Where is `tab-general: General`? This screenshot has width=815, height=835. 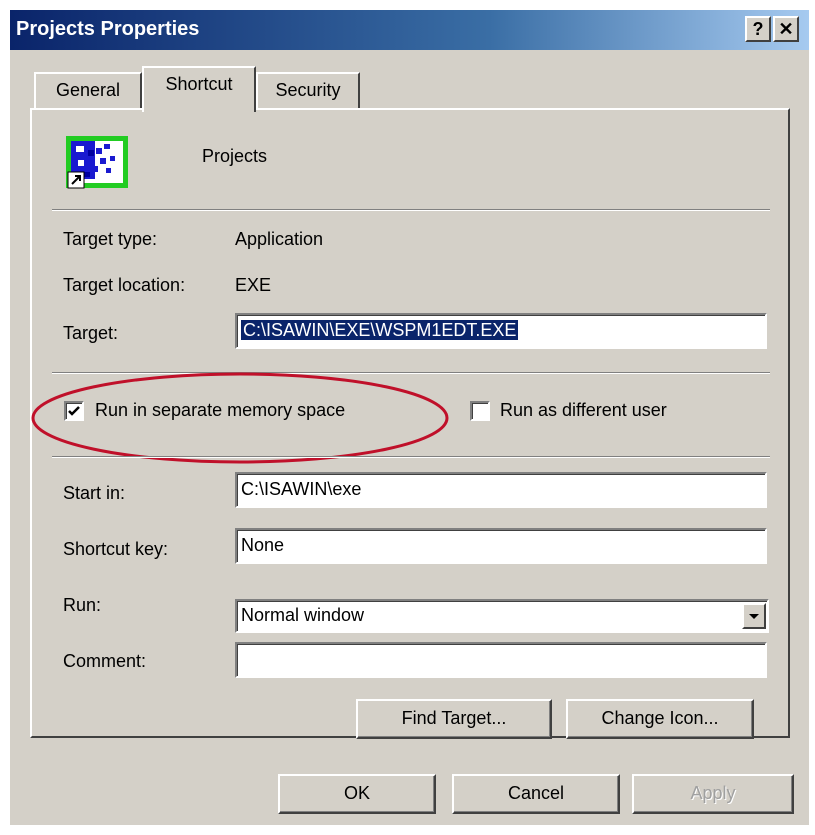
tab-general: General is located at coordinates (88, 91).